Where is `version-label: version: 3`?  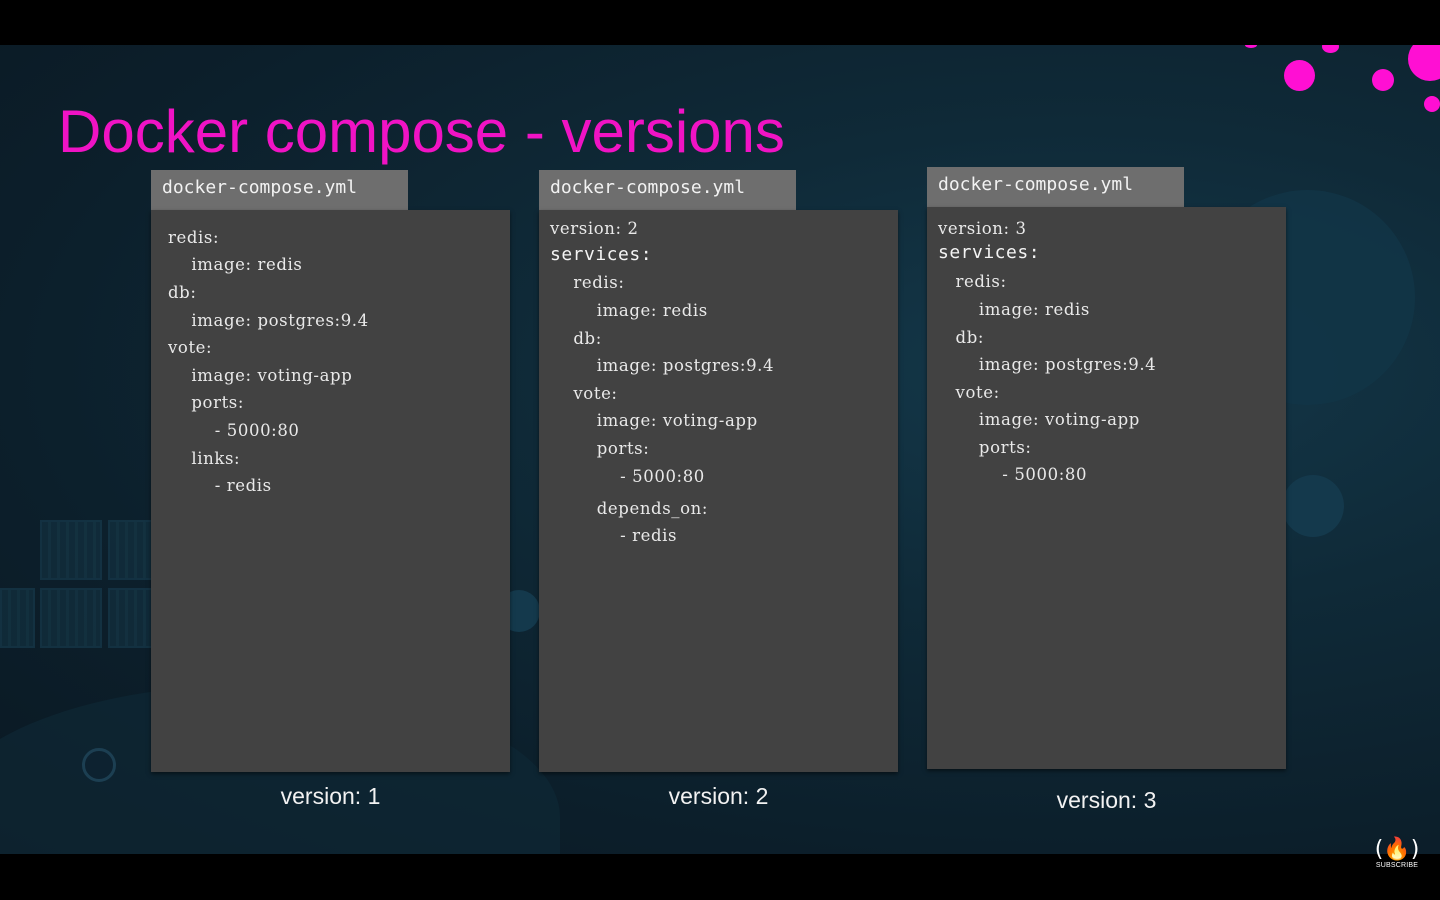
version-label: version: 3 is located at coordinates (1106, 800).